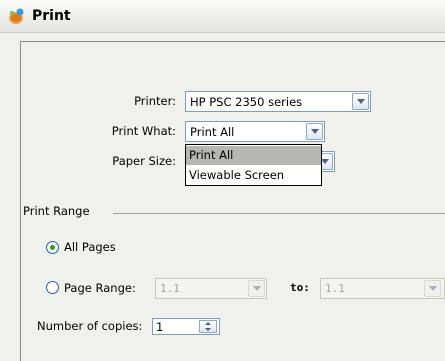 This screenshot has height=361, width=445. What do you see at coordinates (56, 211) in the screenshot?
I see `print-range-title: Print Range` at bounding box center [56, 211].